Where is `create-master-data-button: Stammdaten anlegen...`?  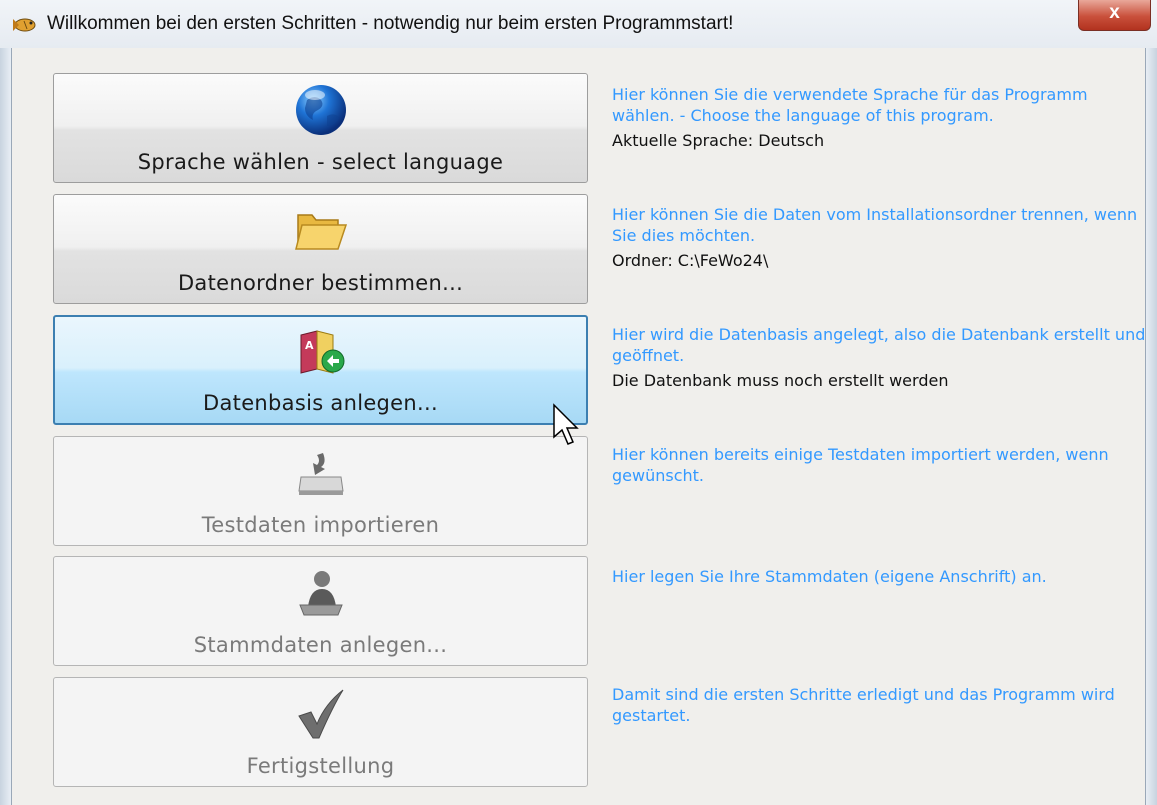
create-master-data-button: Stammdaten anlegen... is located at coordinates (320, 611).